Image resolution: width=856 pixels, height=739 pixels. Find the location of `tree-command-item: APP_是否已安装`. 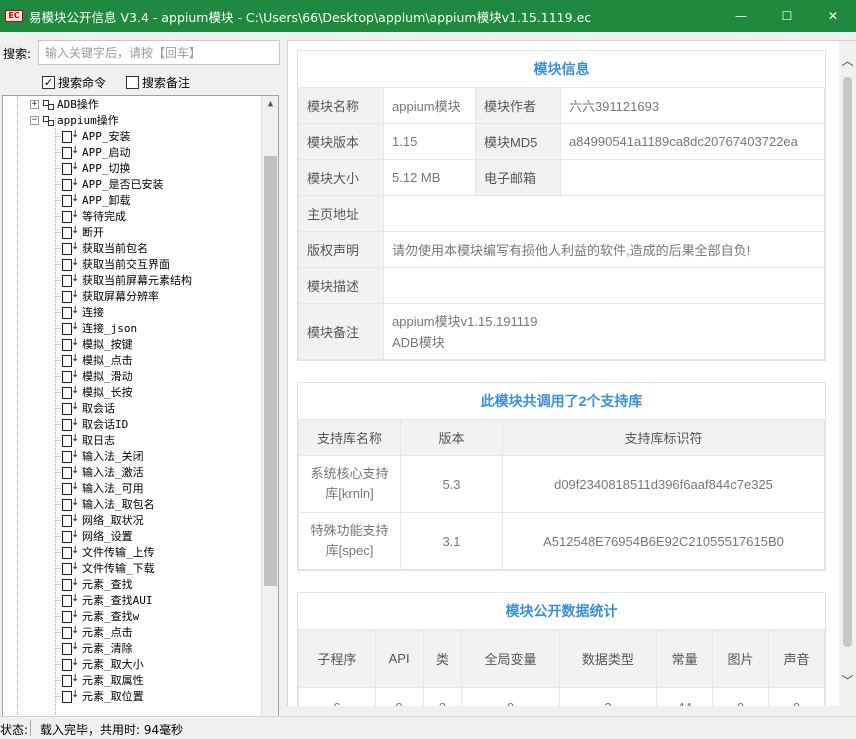

tree-command-item: APP_是否已安装 is located at coordinates (109, 184).